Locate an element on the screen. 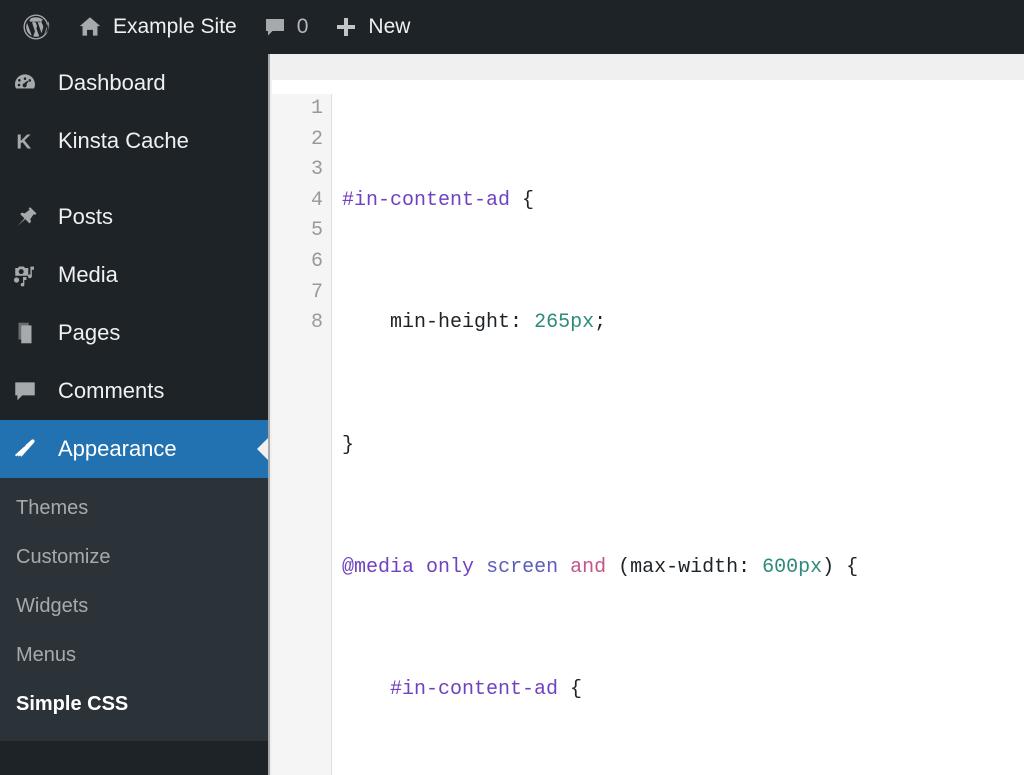 Image resolution: width=1024 pixels, height=775 pixels. line-number: 7 is located at coordinates (316, 292).